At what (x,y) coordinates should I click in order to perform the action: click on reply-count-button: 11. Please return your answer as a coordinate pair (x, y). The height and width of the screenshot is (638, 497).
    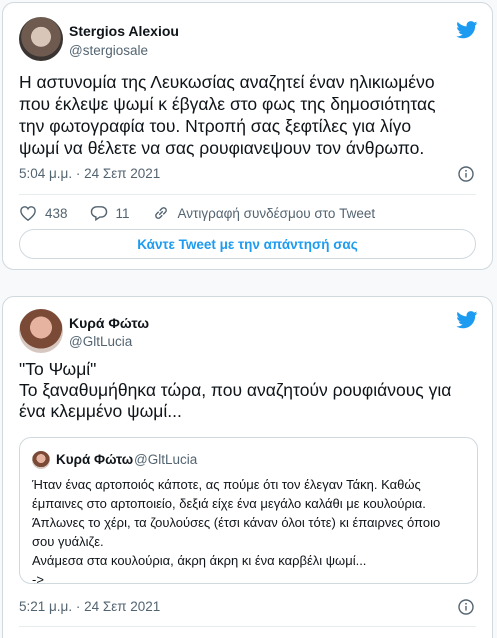
    Looking at the image, I should click on (110, 213).